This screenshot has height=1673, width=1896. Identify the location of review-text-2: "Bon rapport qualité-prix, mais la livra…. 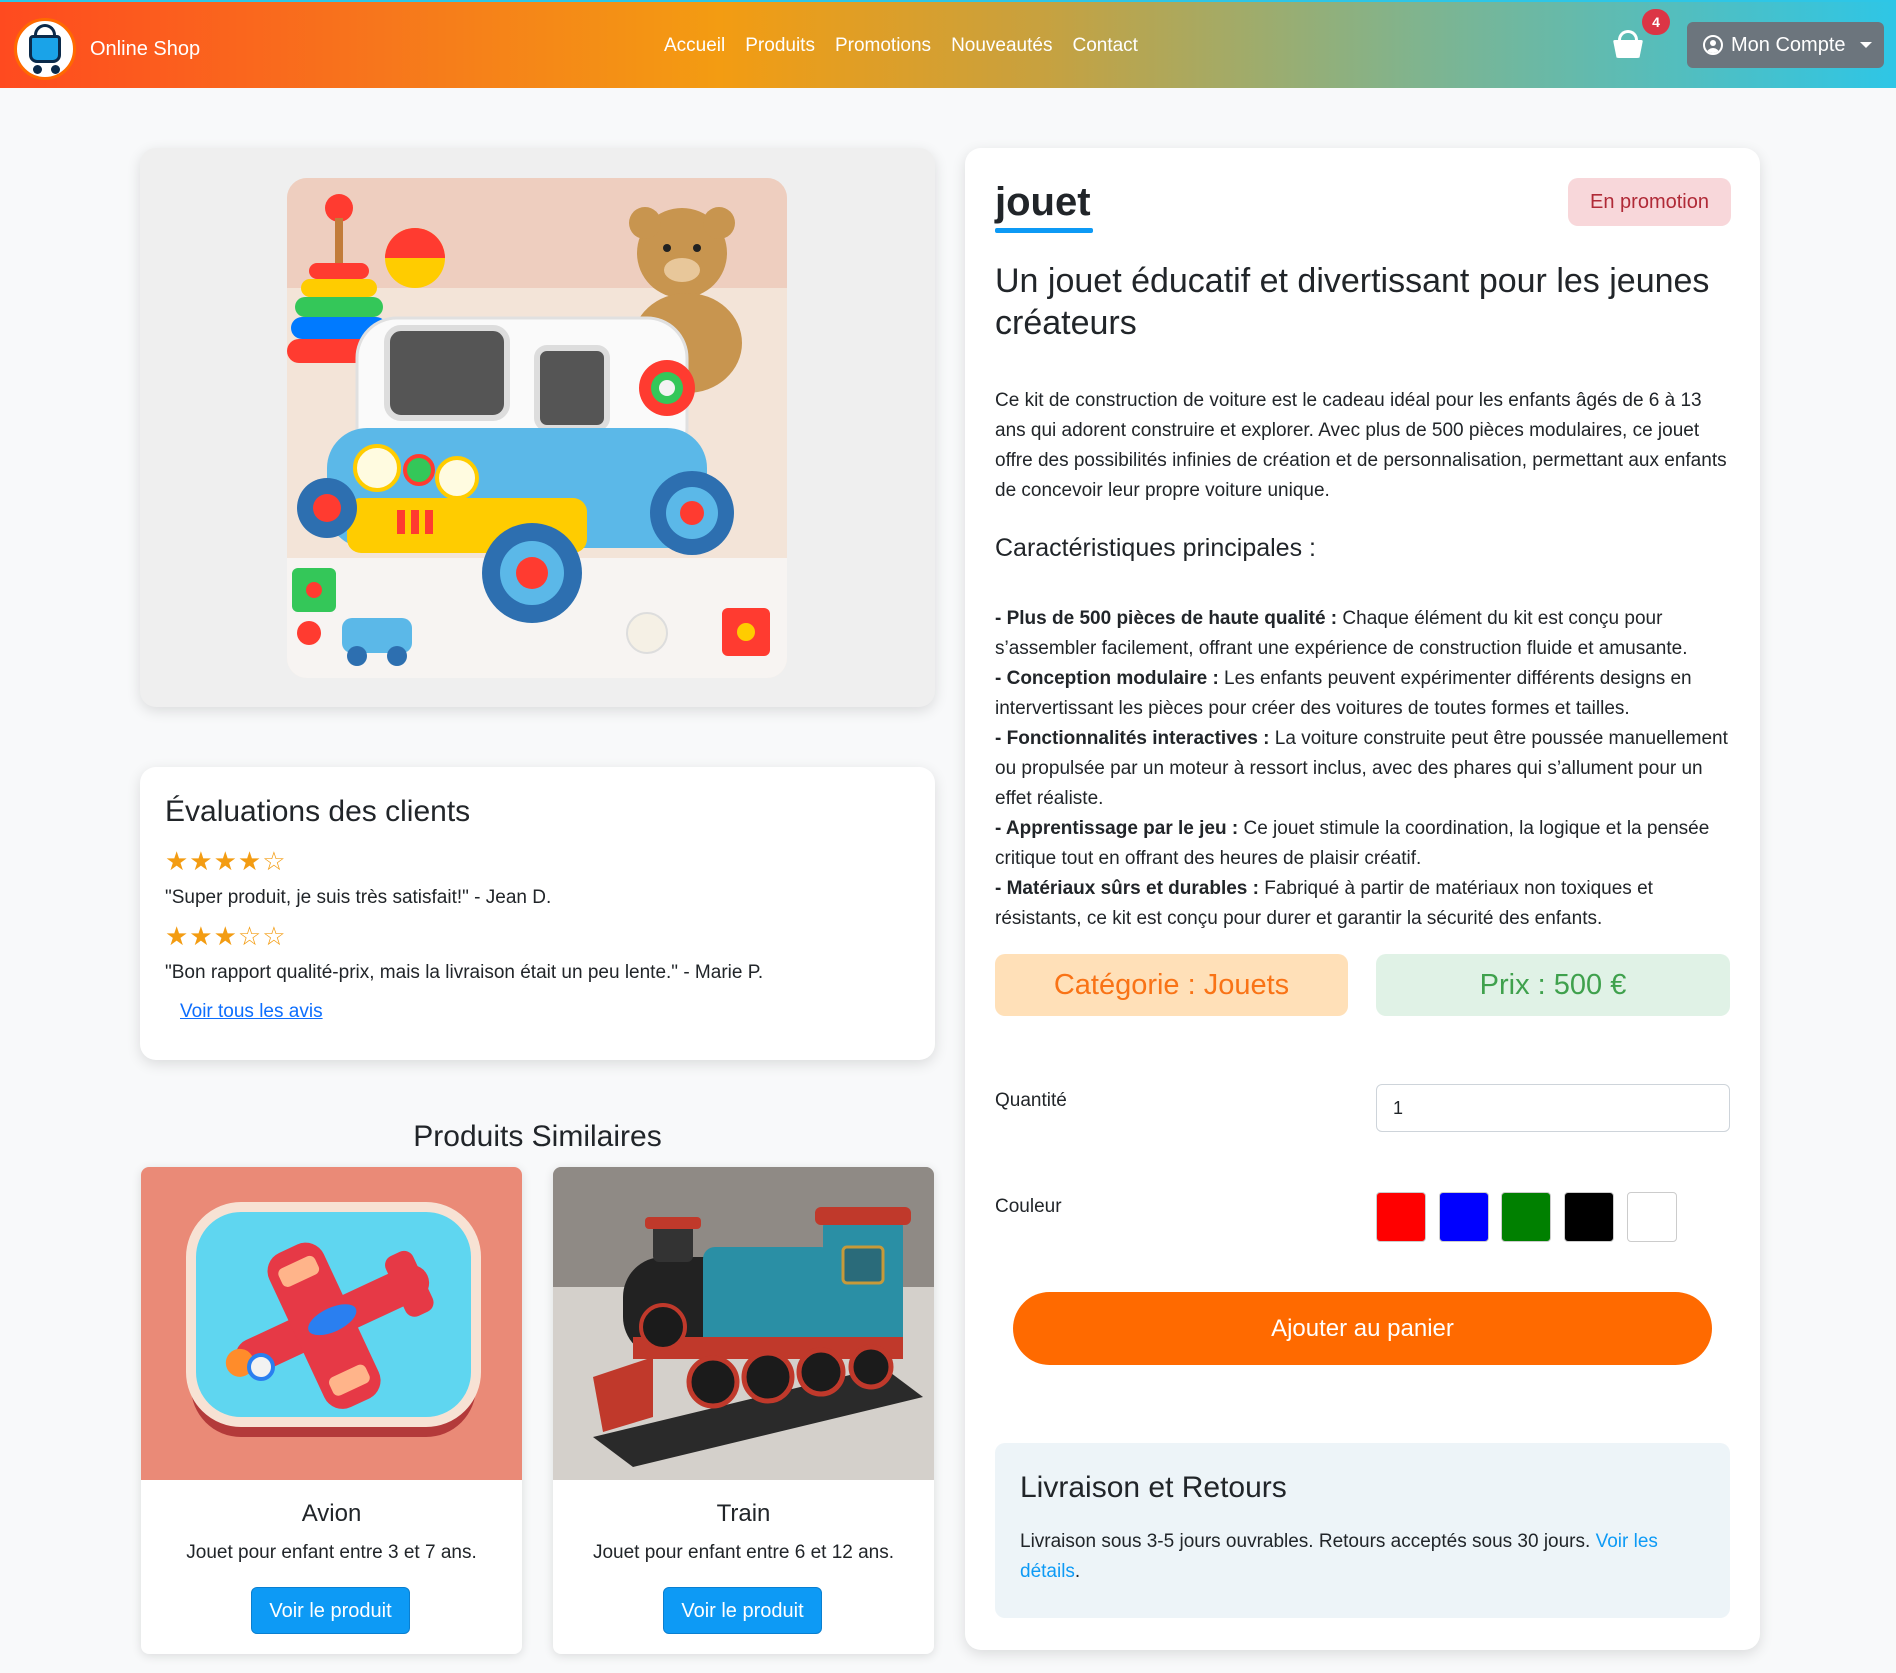
(464, 972).